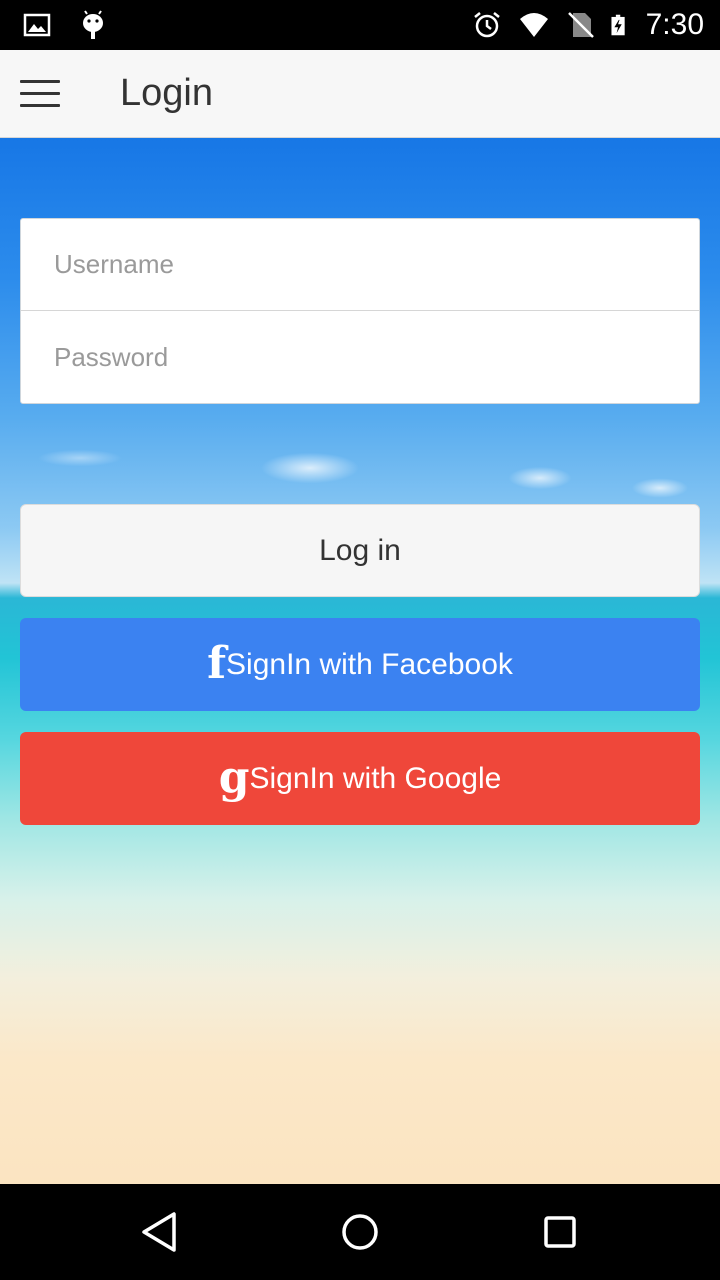 The width and height of the screenshot is (720, 1280). Describe the element at coordinates (360, 94) in the screenshot. I see `app-bar: Login` at that location.